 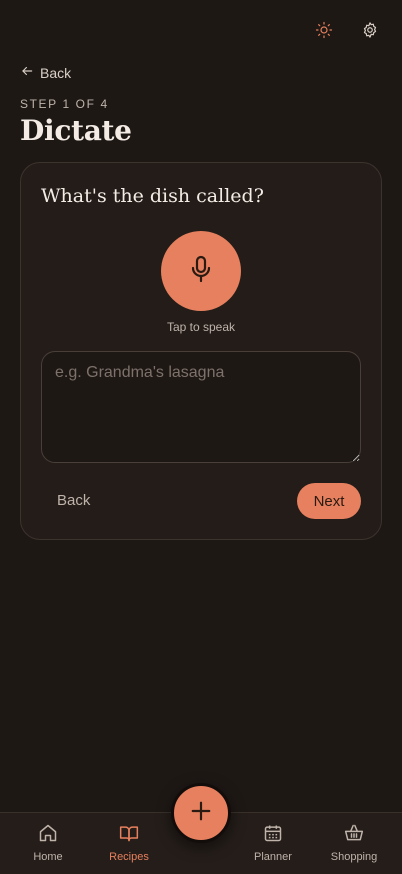 I want to click on microphone-icon, so click(x=201, y=271).